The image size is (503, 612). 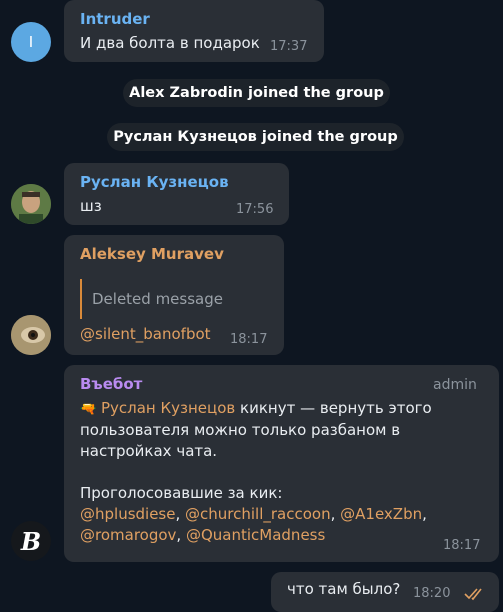 What do you see at coordinates (145, 334) in the screenshot?
I see `mention-link: @silent_banofbot` at bounding box center [145, 334].